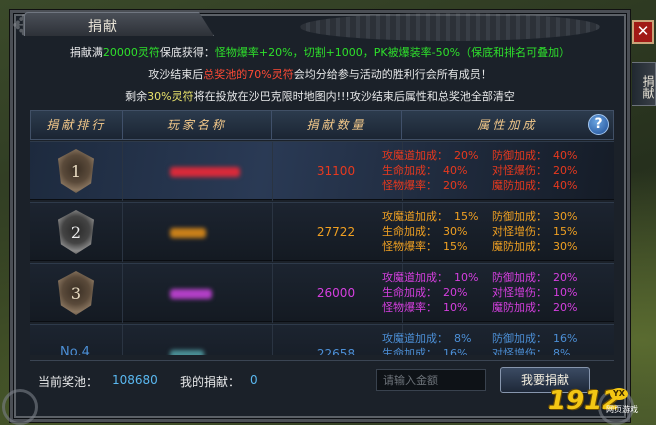 The height and width of the screenshot is (425, 656). Describe the element at coordinates (336, 351) in the screenshot. I see `donation-amount: 22658` at that location.